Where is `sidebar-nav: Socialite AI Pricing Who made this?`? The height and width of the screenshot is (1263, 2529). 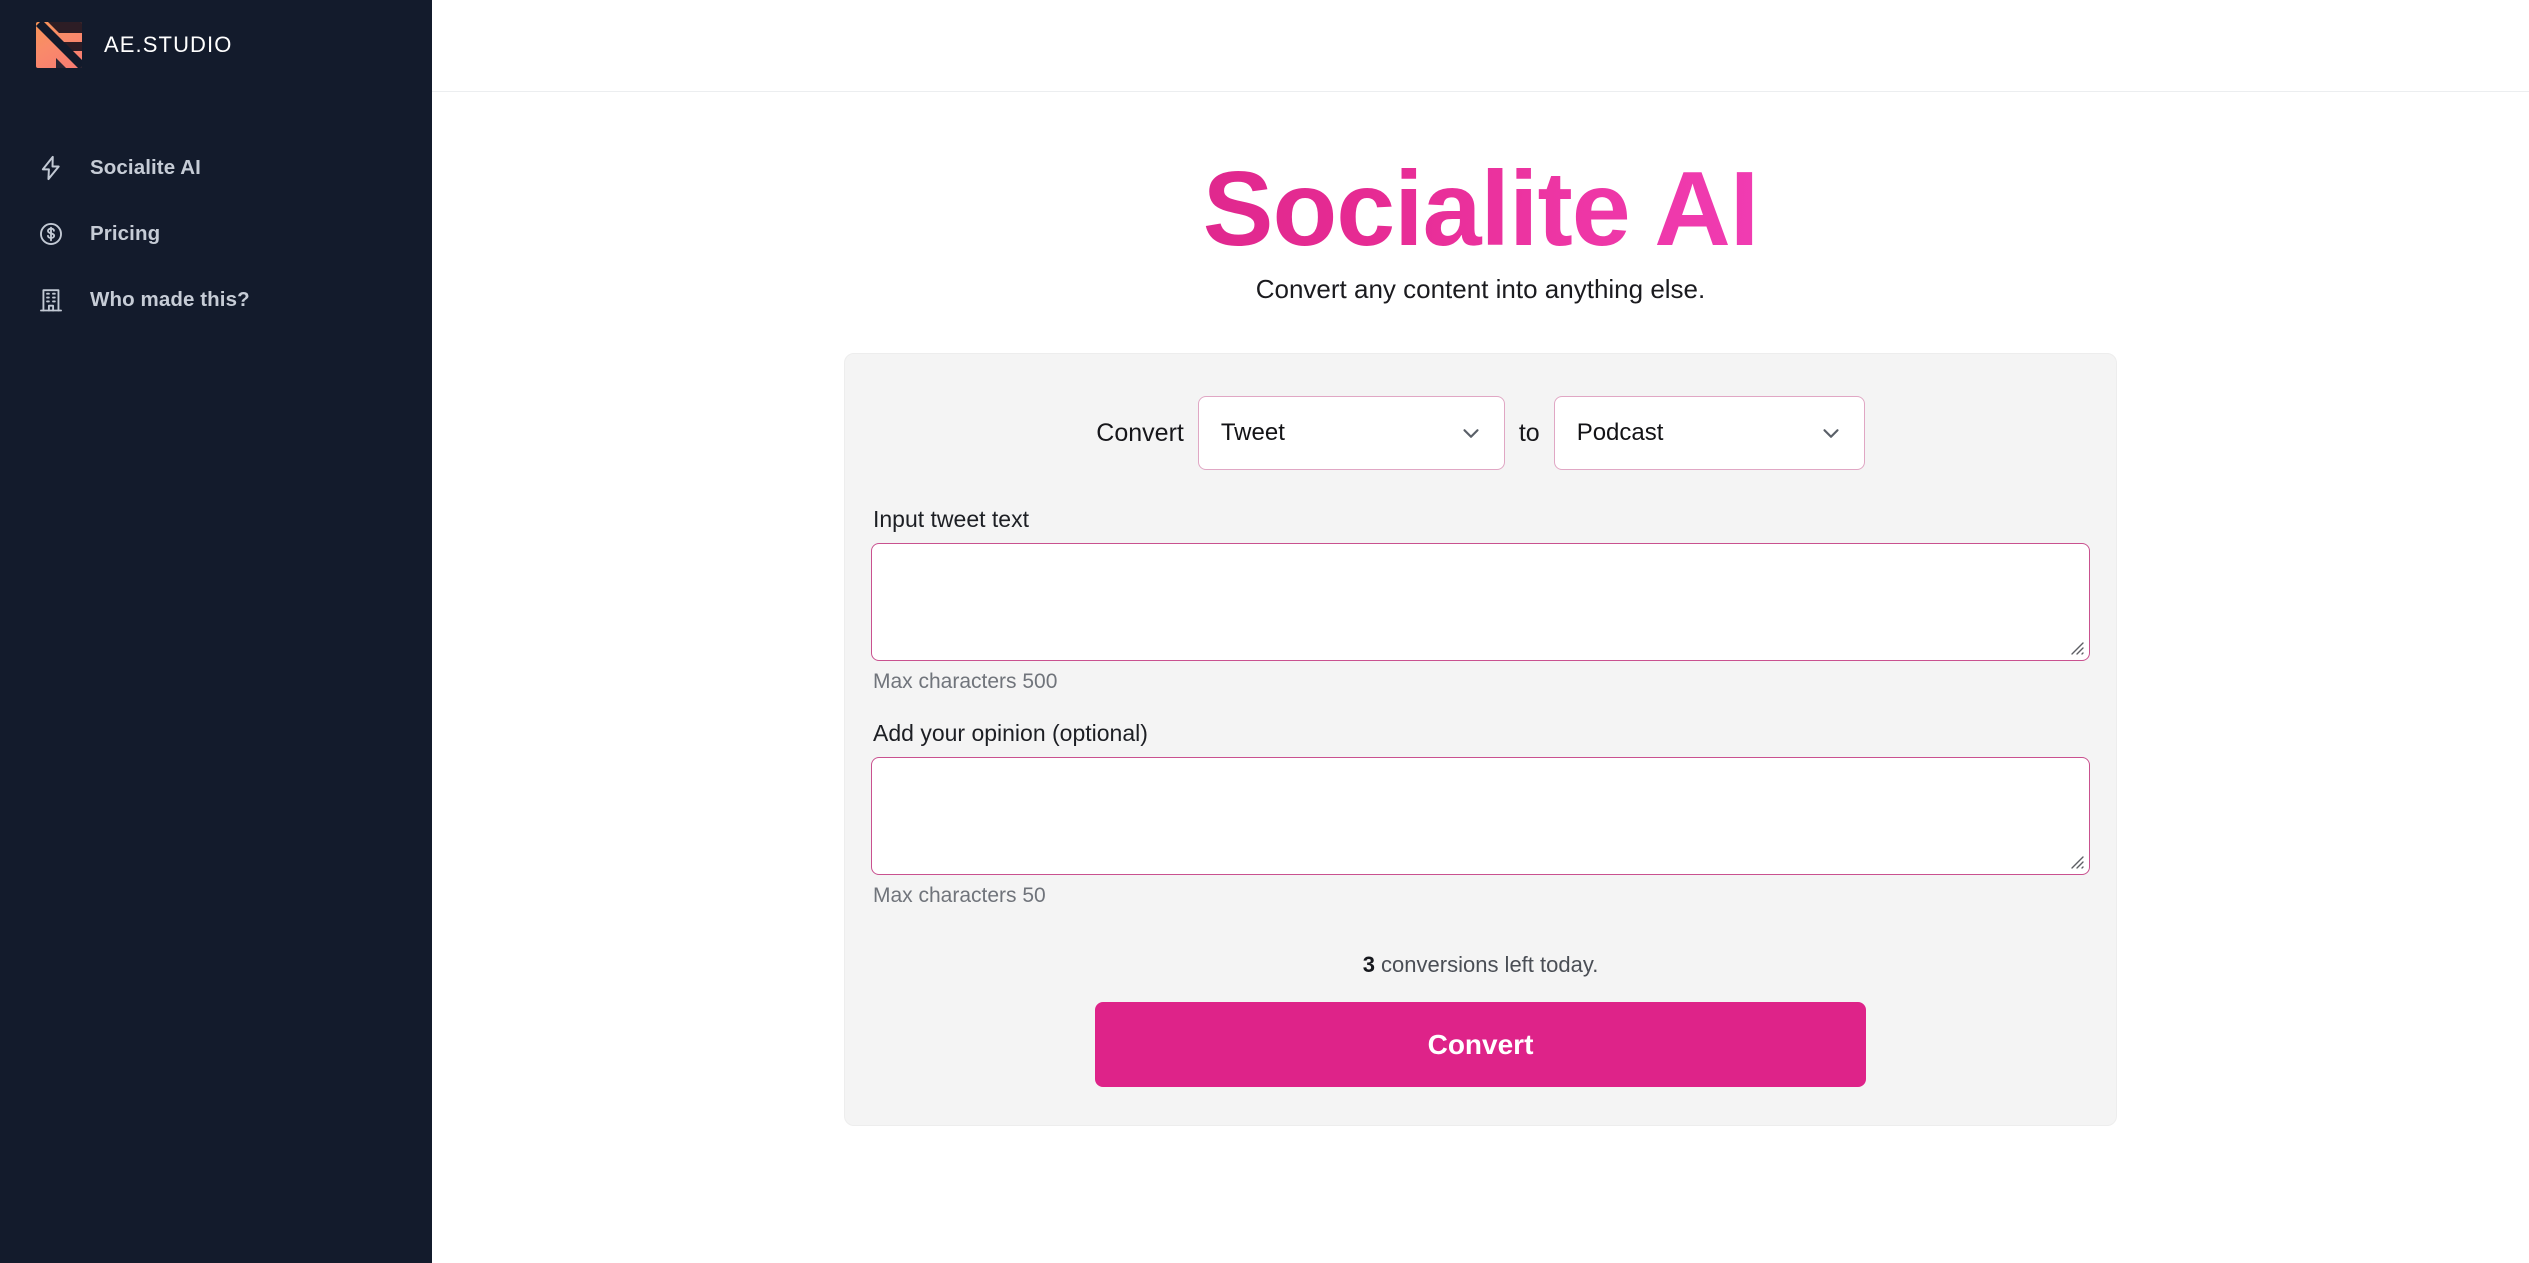
sidebar-nav: Socialite AI Pricing Who made this? is located at coordinates (216, 234).